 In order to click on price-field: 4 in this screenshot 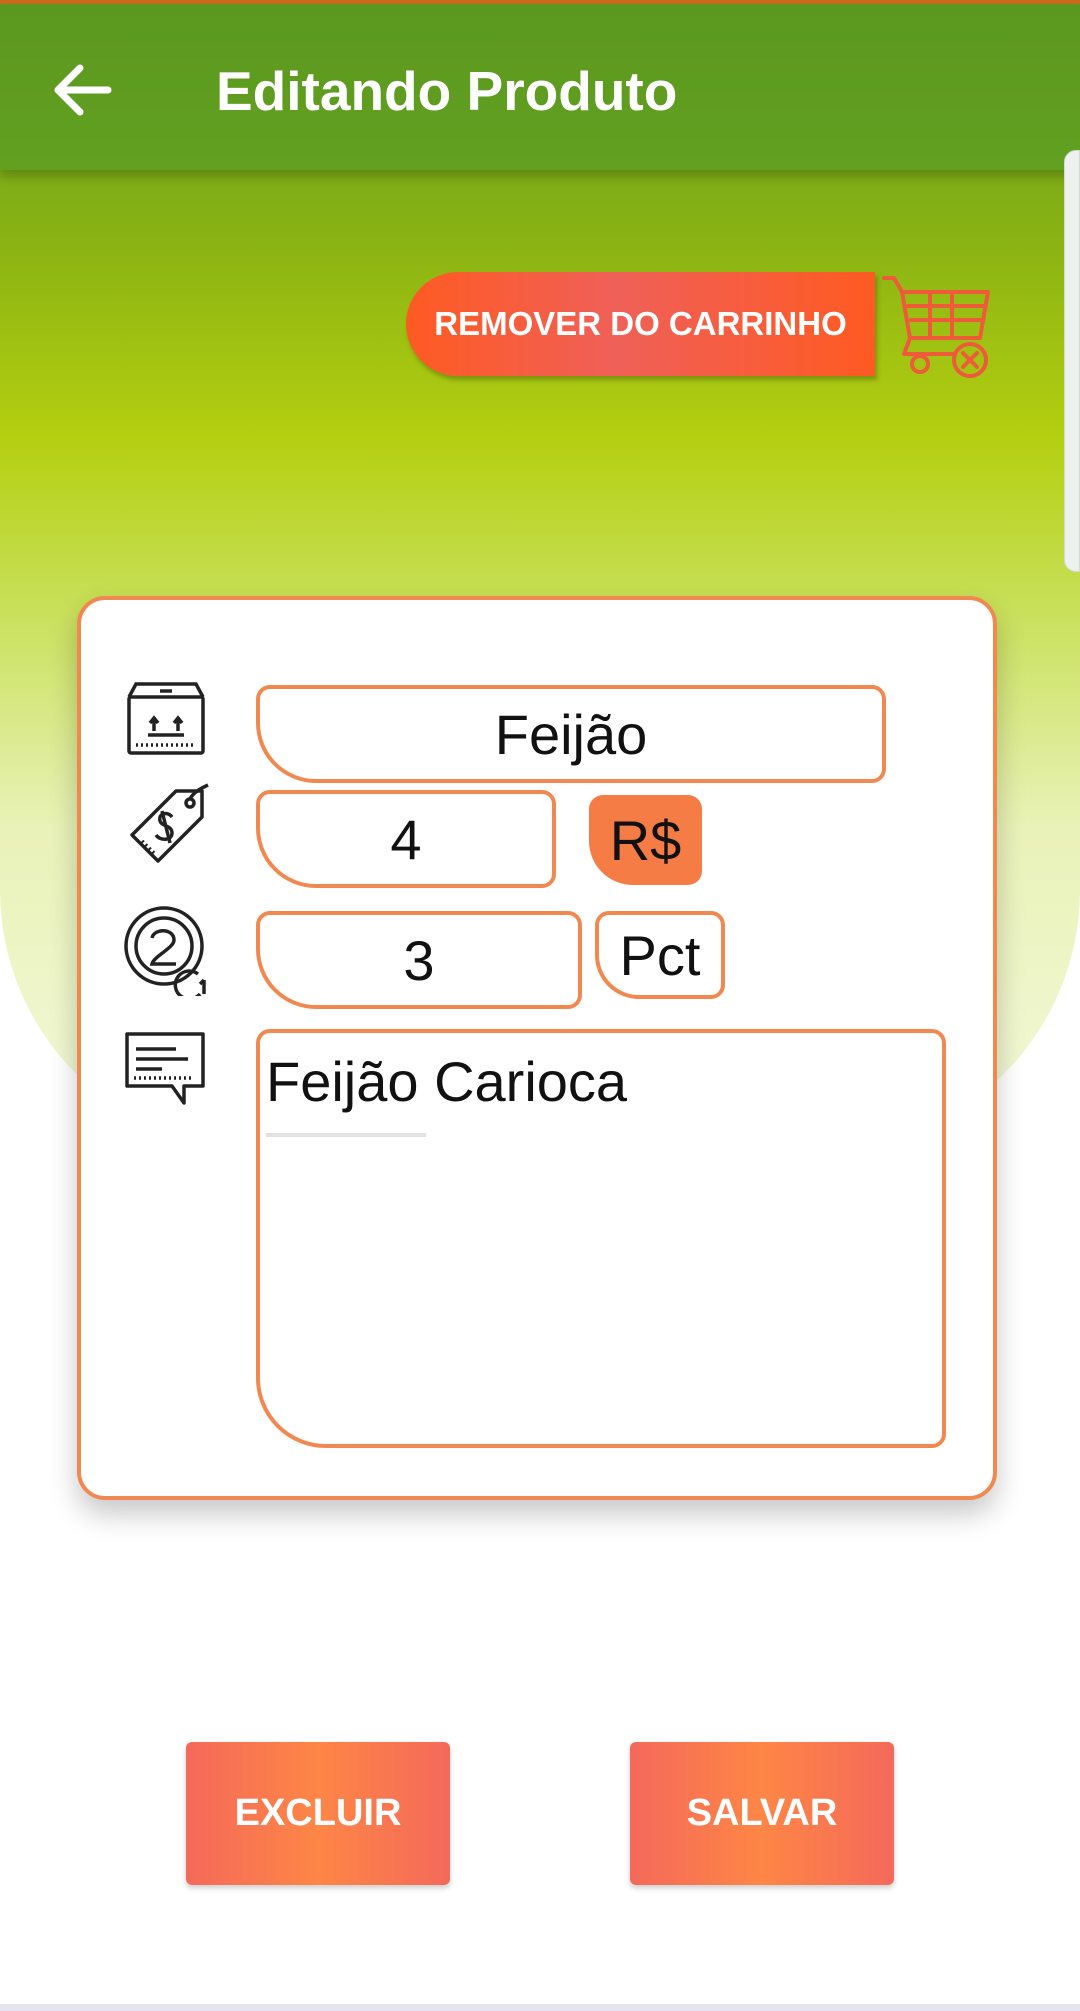, I will do `click(406, 839)`.